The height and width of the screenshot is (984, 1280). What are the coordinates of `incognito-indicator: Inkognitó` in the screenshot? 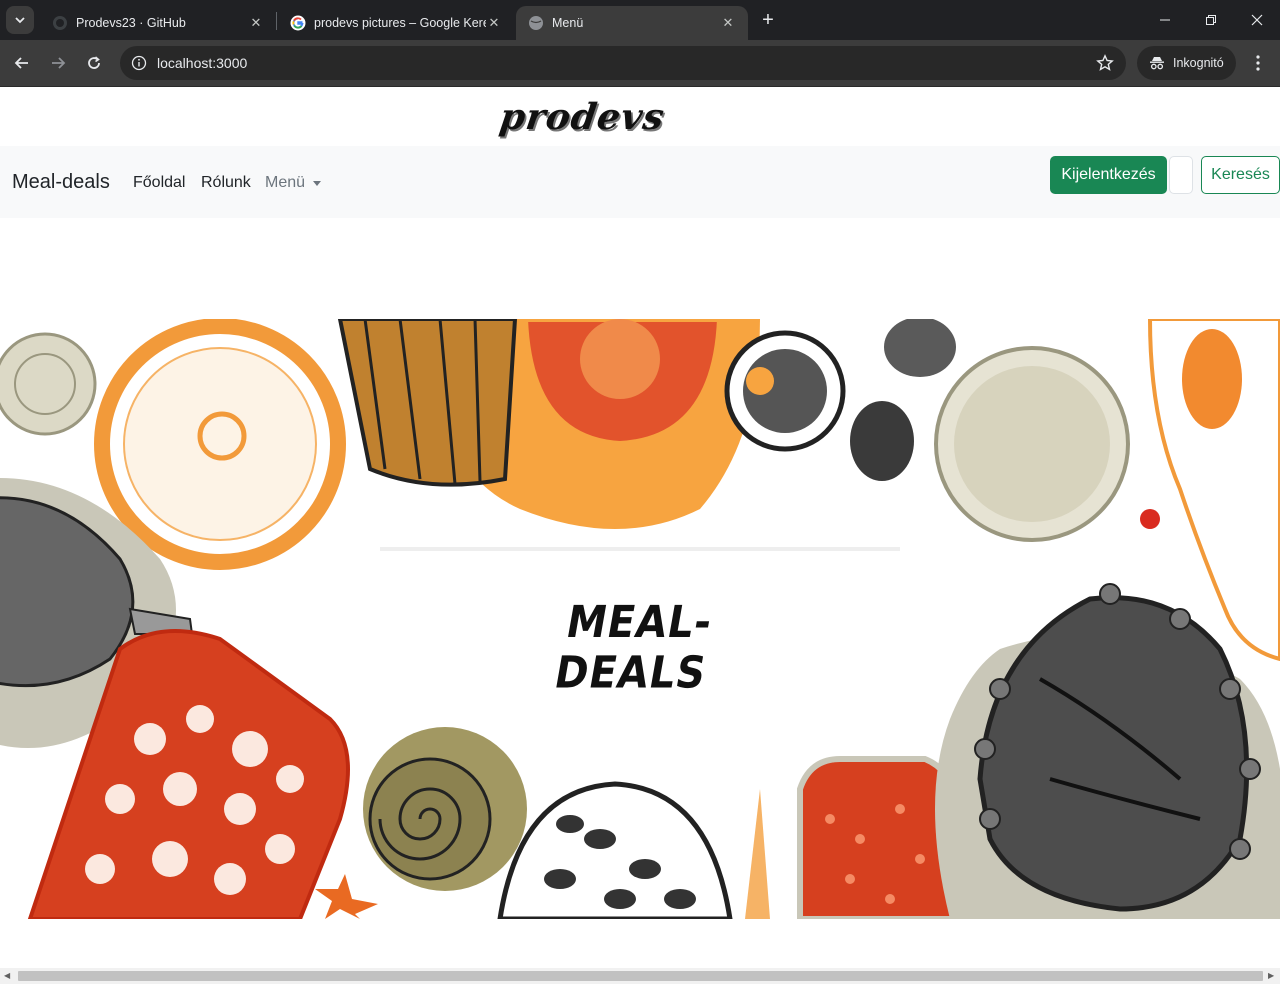 It's located at (1186, 63).